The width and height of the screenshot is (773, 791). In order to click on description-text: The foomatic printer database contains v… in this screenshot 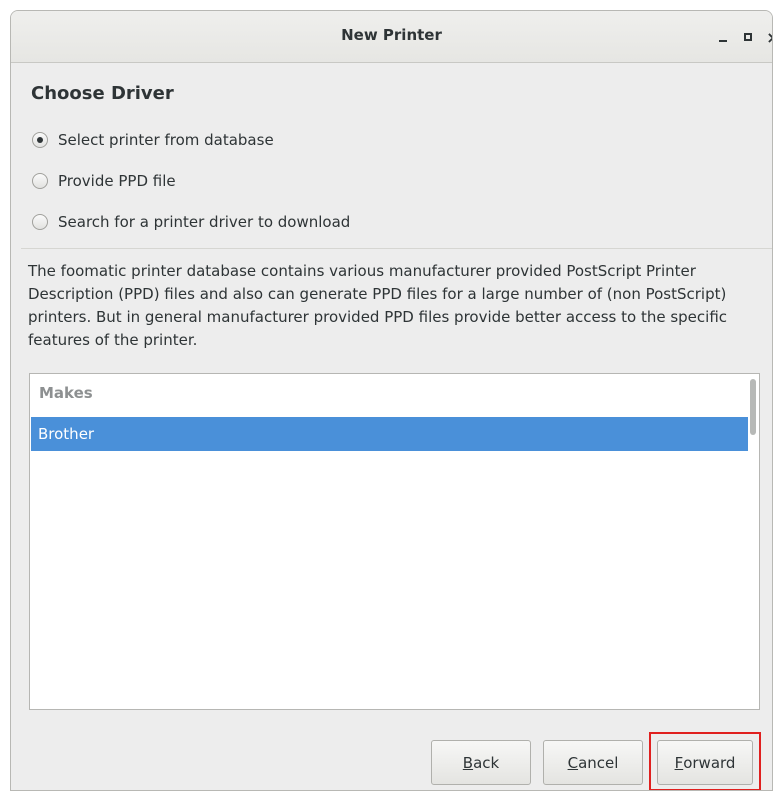, I will do `click(378, 305)`.